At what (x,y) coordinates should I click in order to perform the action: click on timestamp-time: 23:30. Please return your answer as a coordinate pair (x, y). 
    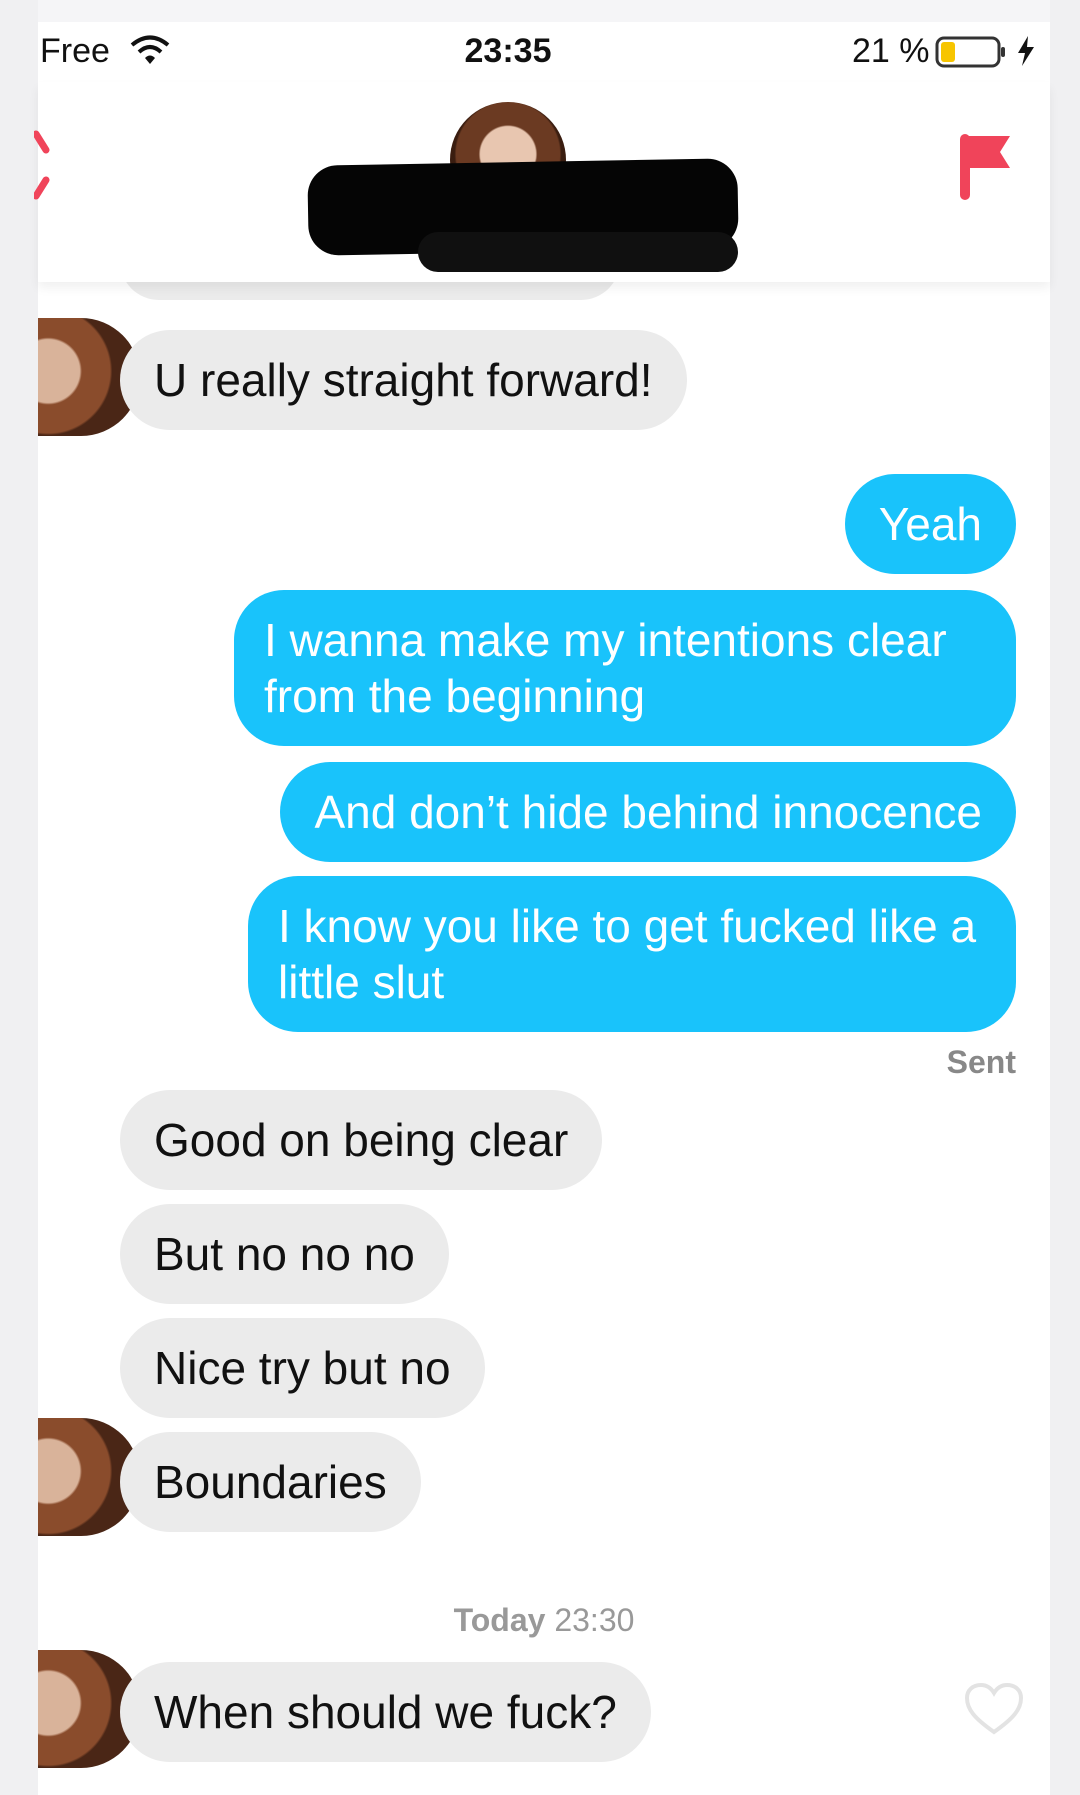
    Looking at the image, I should click on (594, 1620).